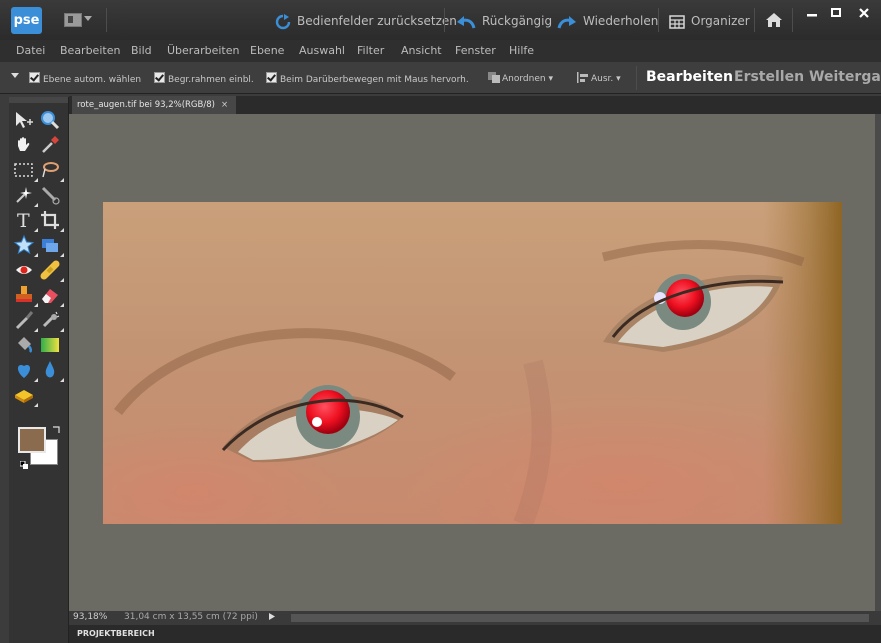 The width and height of the screenshot is (881, 643). What do you see at coordinates (146, 105) in the screenshot?
I see `document-tab-title: rote_augen.tif bei 93,2%(RGB/8)` at bounding box center [146, 105].